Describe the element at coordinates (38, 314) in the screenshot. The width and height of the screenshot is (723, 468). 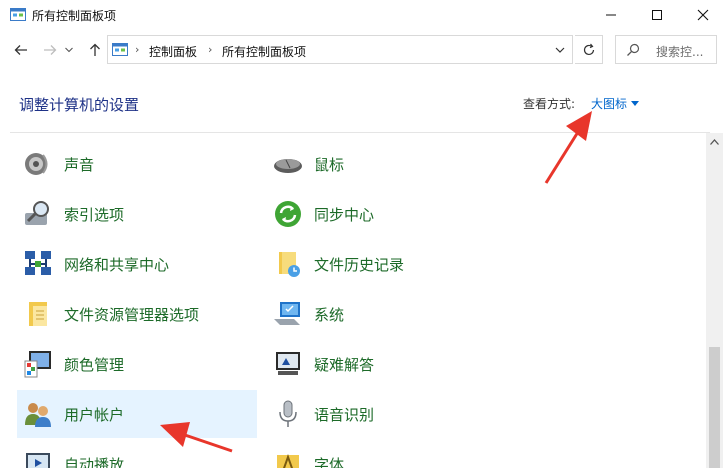
I see `folder-options-icon` at that location.